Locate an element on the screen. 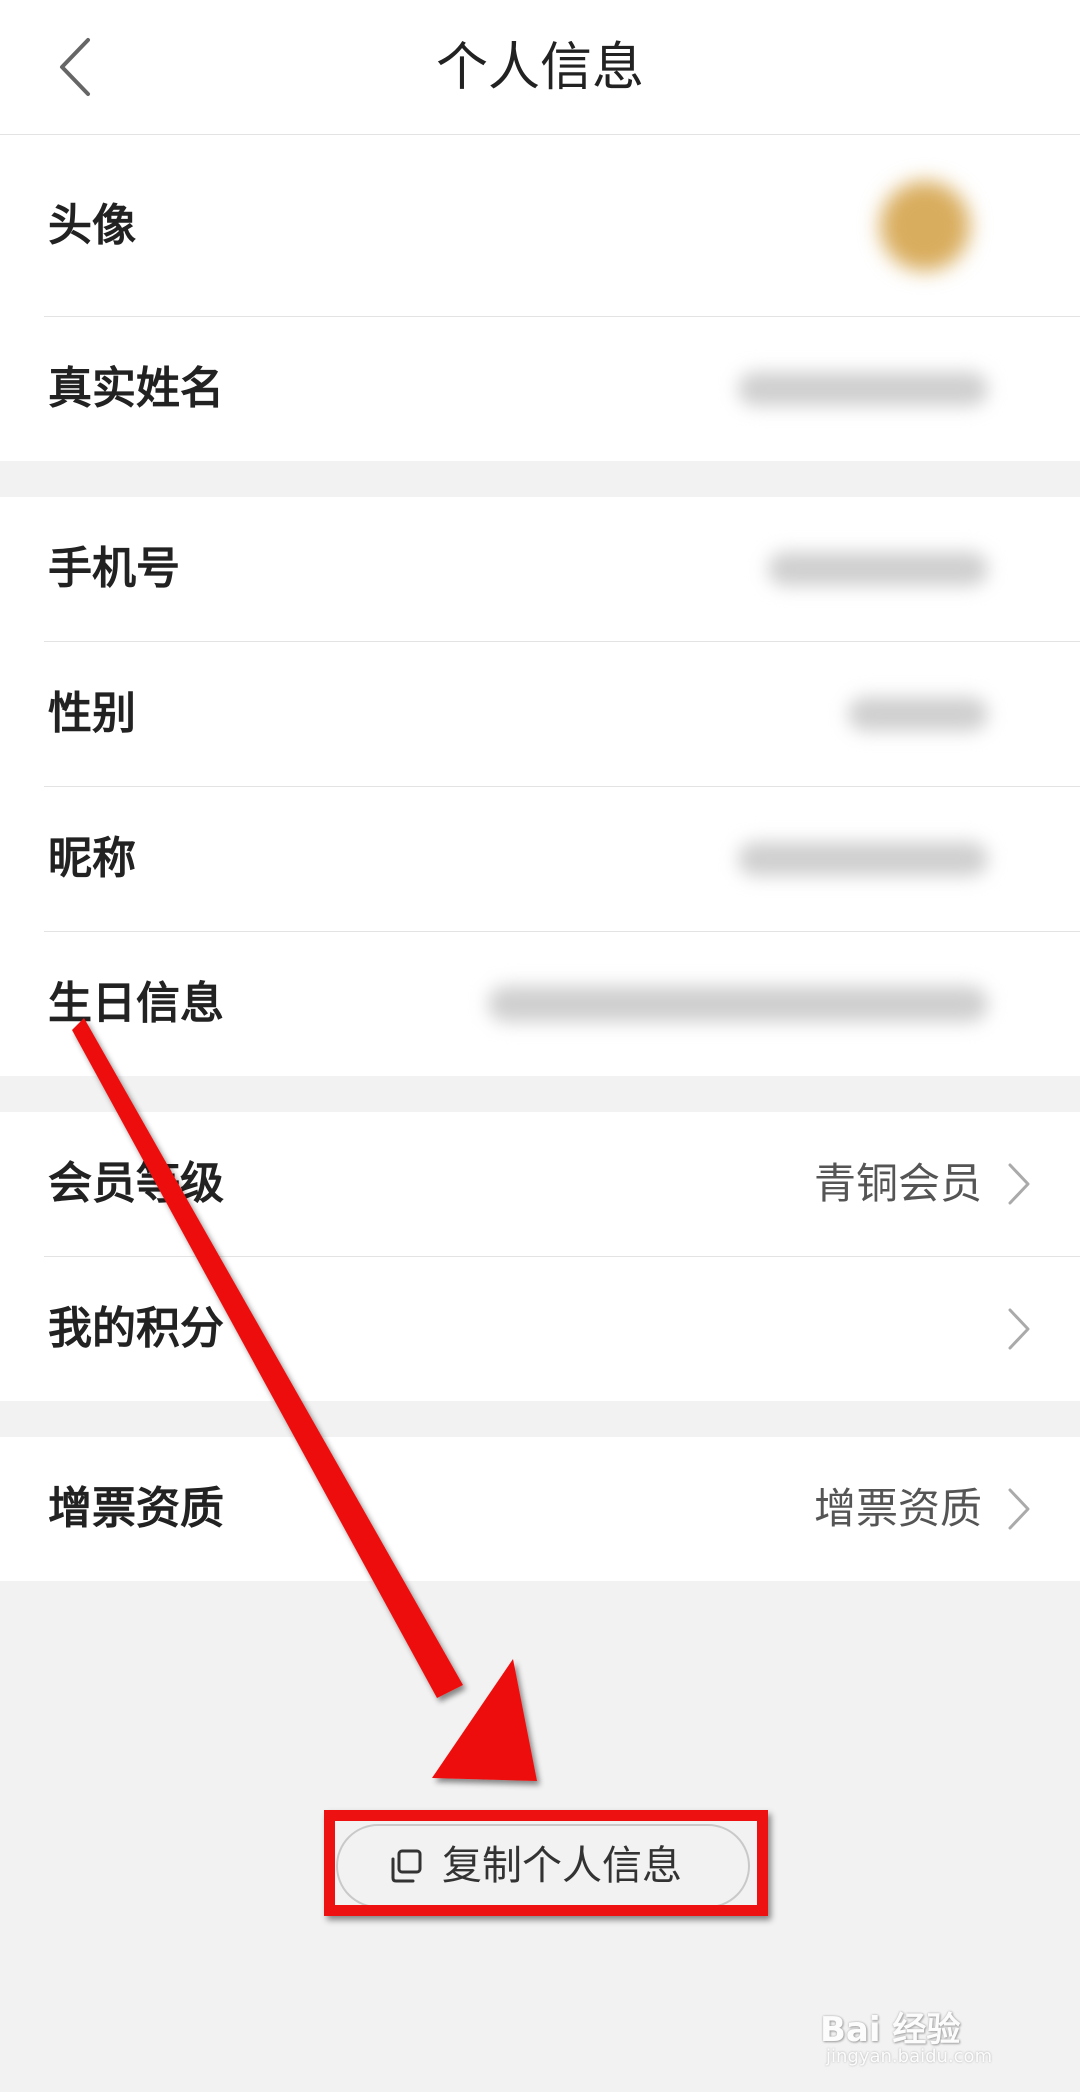 This screenshot has height=2092, width=1080. gender-row: 性别 is located at coordinates (540, 713).